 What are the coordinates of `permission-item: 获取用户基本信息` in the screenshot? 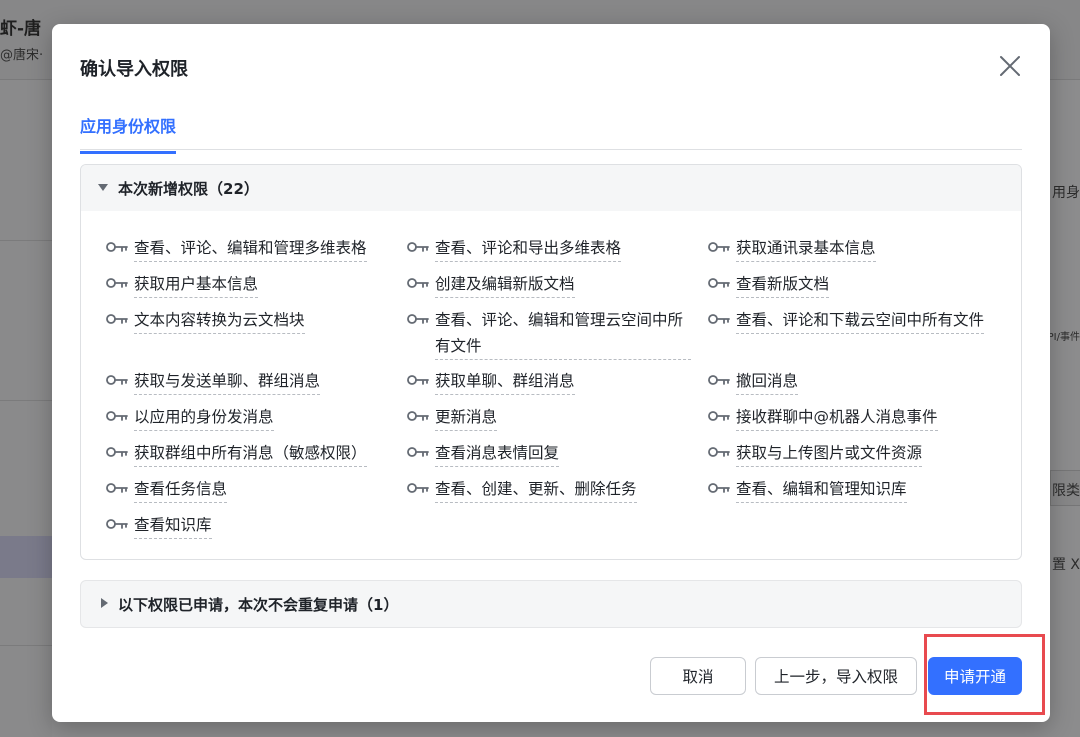 It's located at (247, 284).